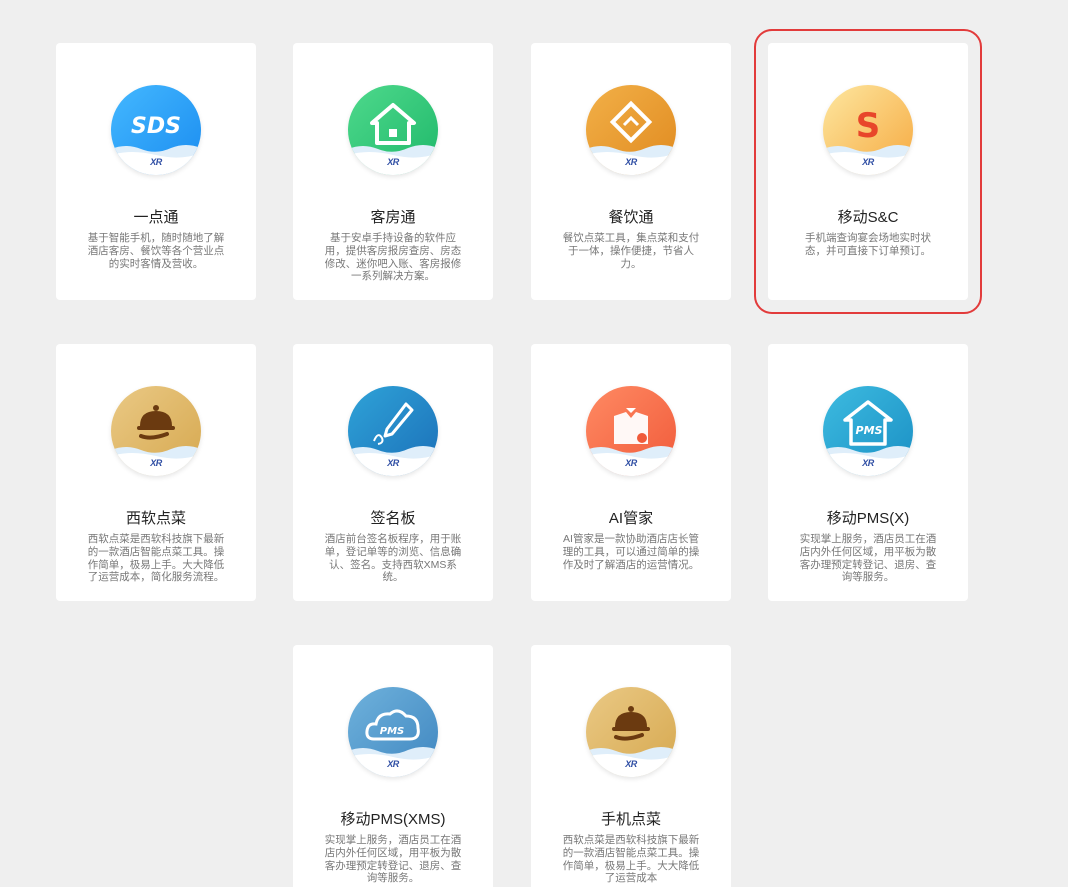  What do you see at coordinates (631, 251) in the screenshot?
I see `app-description: 餐饮点菜工具，集点菜和支付于一体，操作便捷，节省人力。` at bounding box center [631, 251].